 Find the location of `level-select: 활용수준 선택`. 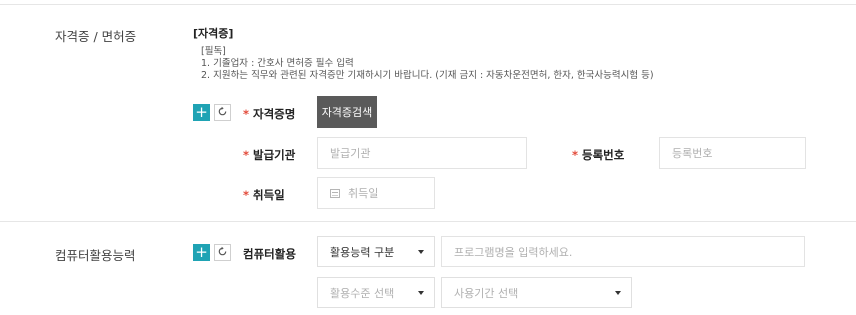

level-select: 활용수준 선택 is located at coordinates (376, 292).